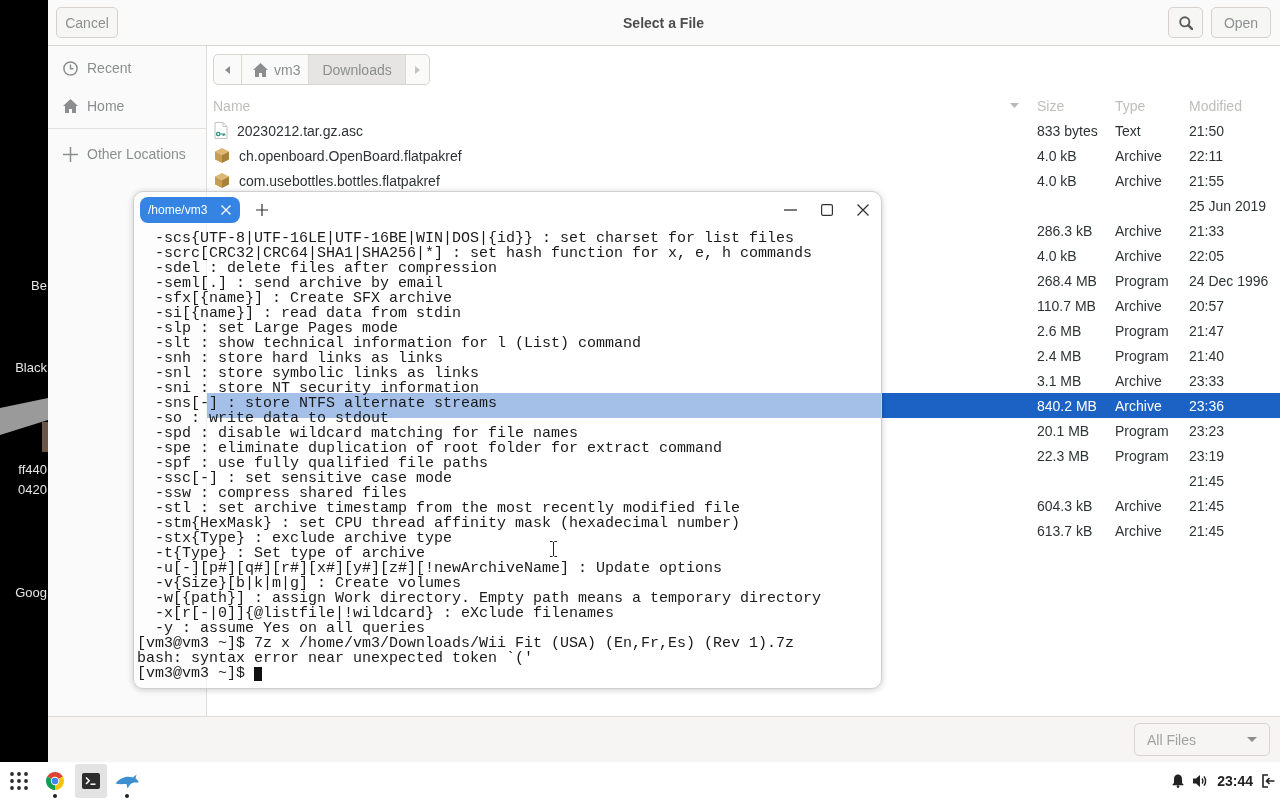 The image size is (1280, 800). Describe the element at coordinates (1081, 380) in the screenshot. I see `file-row: 3.1 MB Archive 23:33` at that location.